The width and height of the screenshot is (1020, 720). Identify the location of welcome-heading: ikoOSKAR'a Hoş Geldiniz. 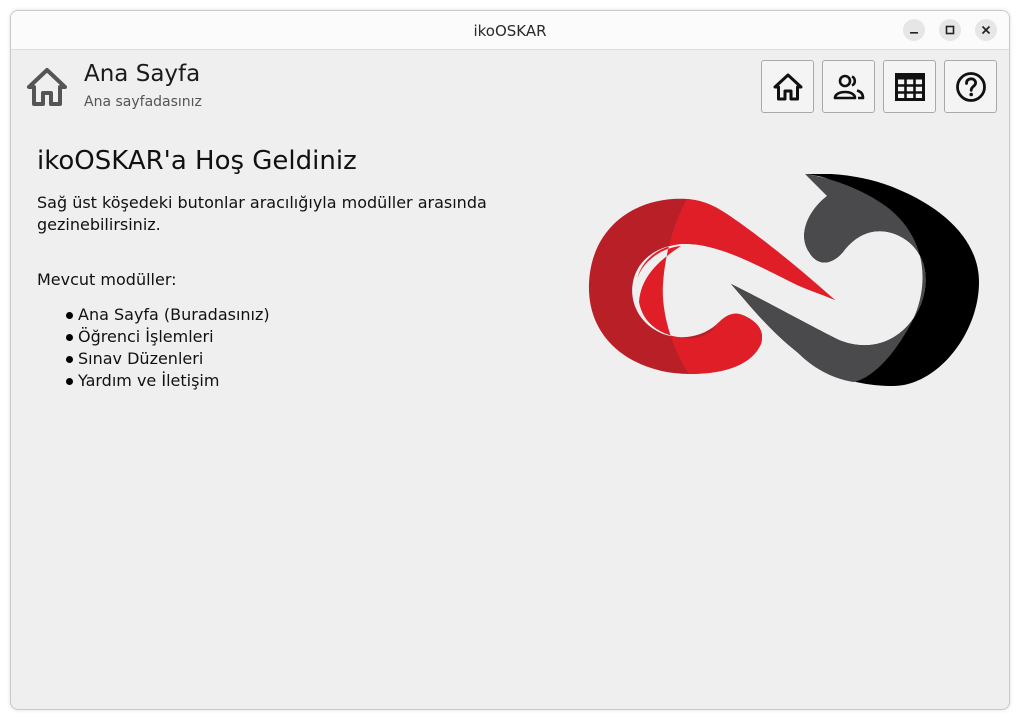
(197, 161).